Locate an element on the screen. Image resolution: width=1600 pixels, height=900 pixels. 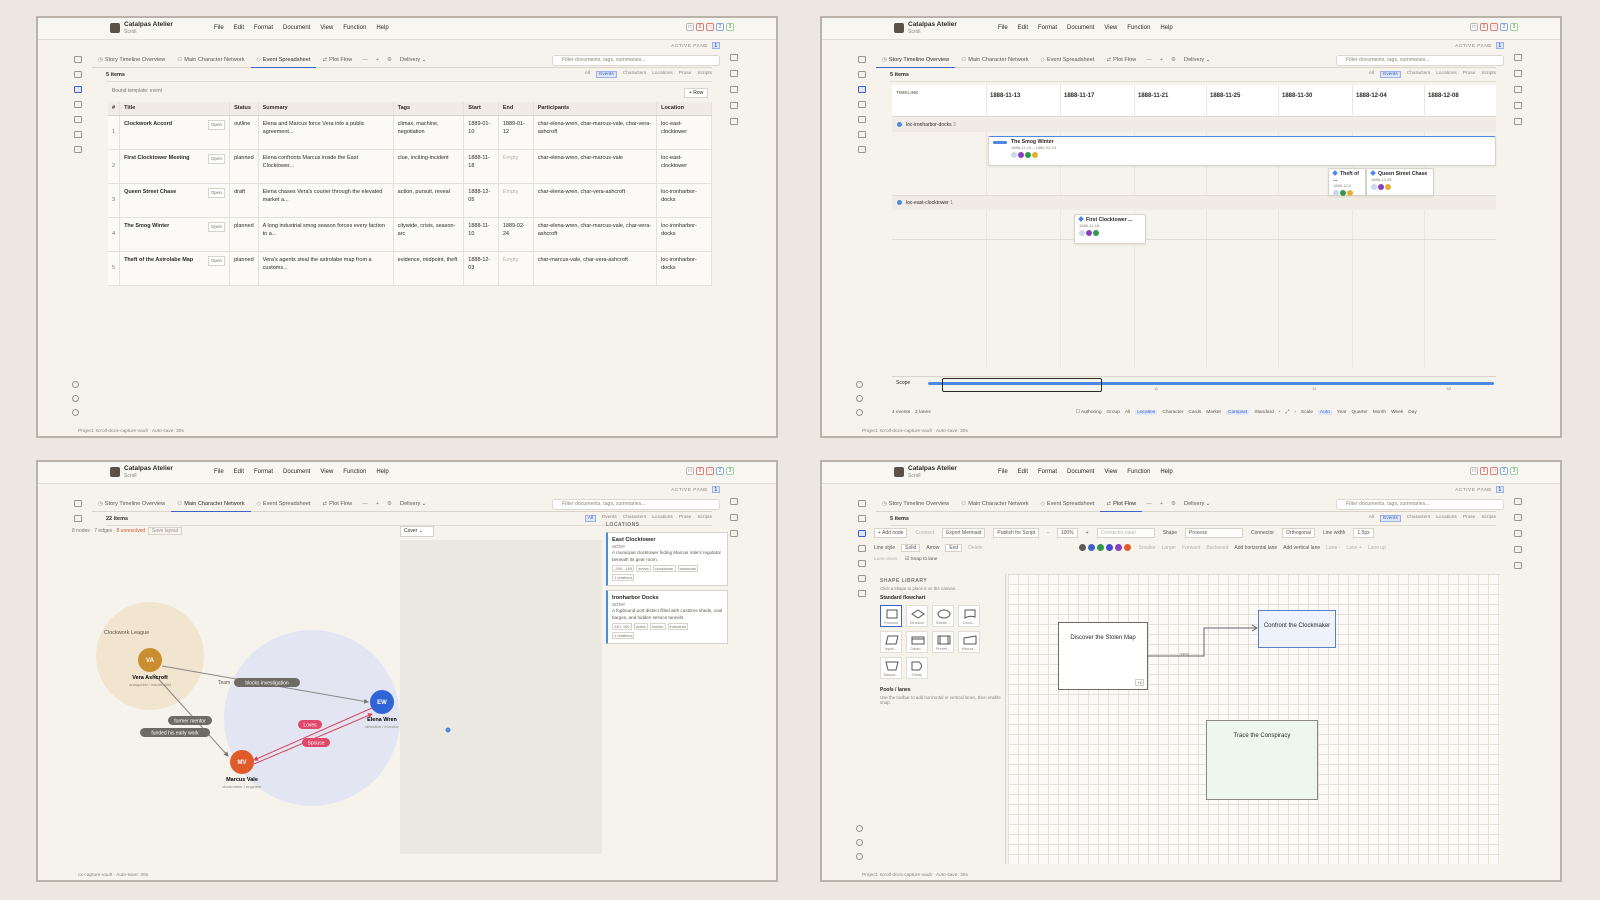
table-cell-n: 3 is located at coordinates (114, 200).